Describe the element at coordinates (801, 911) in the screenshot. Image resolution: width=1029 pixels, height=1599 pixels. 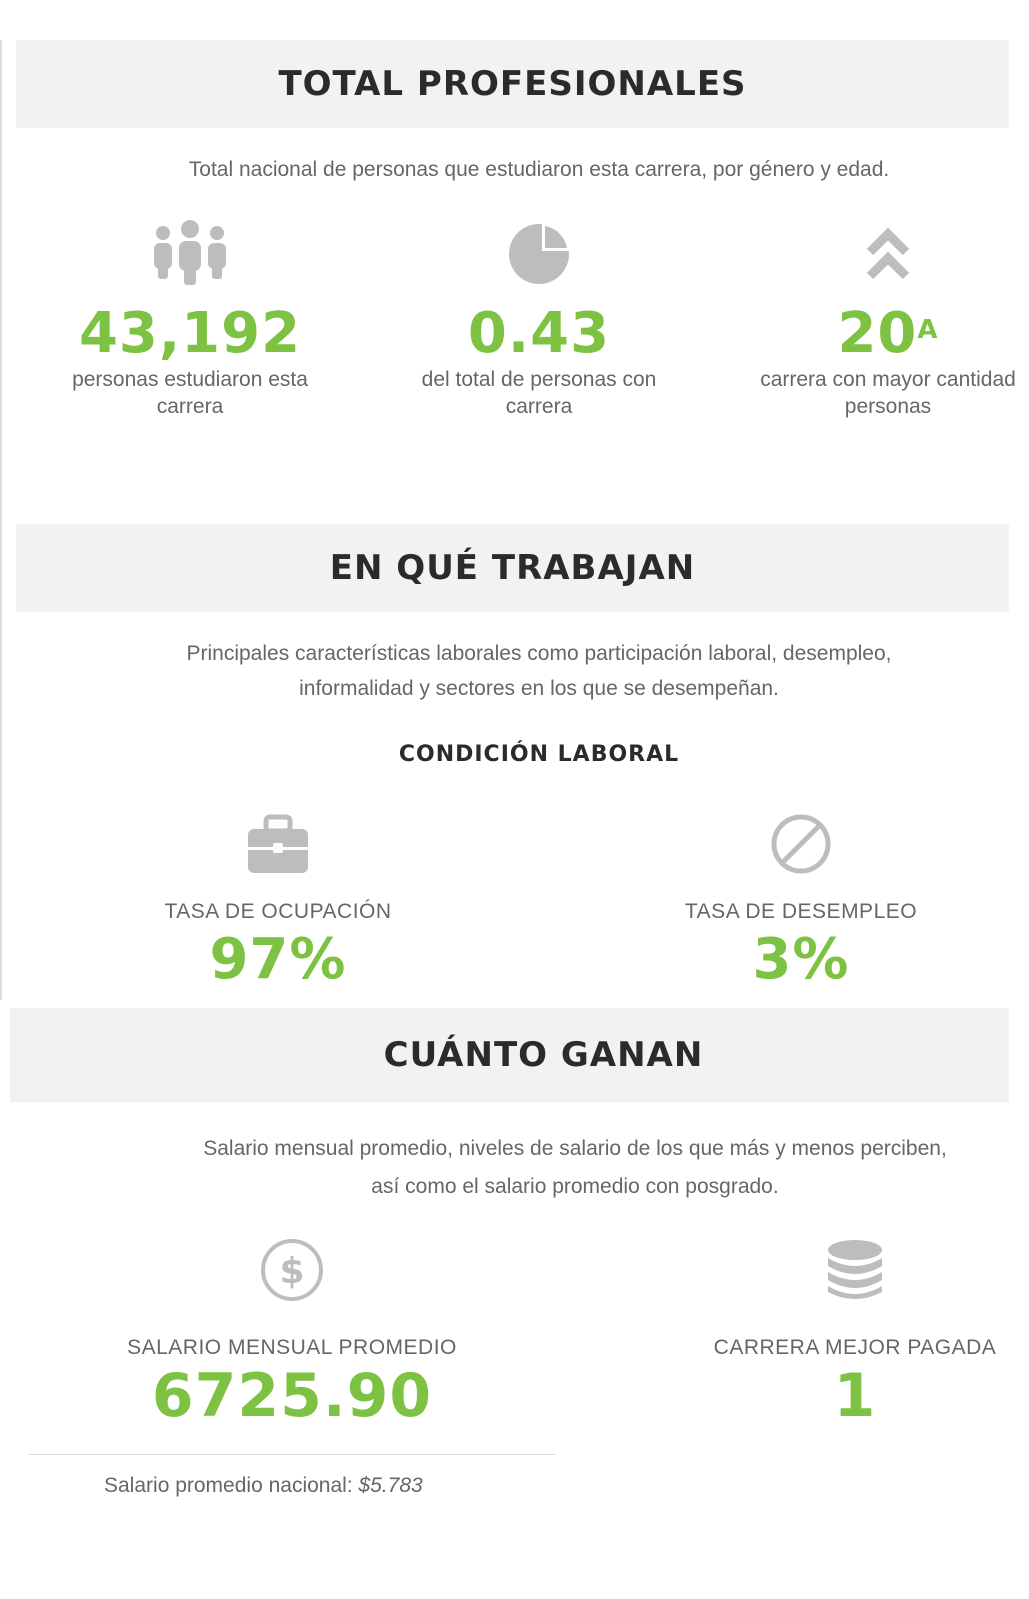
I see `stat-label: TASA DE DESEMPLEO` at that location.